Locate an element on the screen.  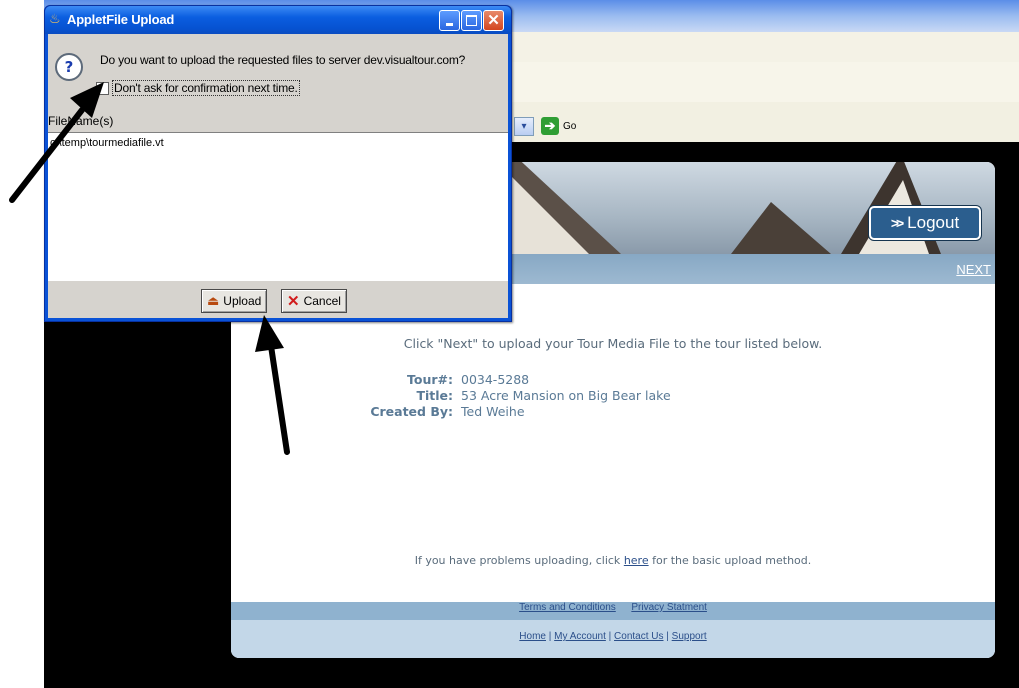
home-link: Home is located at coordinates (532, 636).